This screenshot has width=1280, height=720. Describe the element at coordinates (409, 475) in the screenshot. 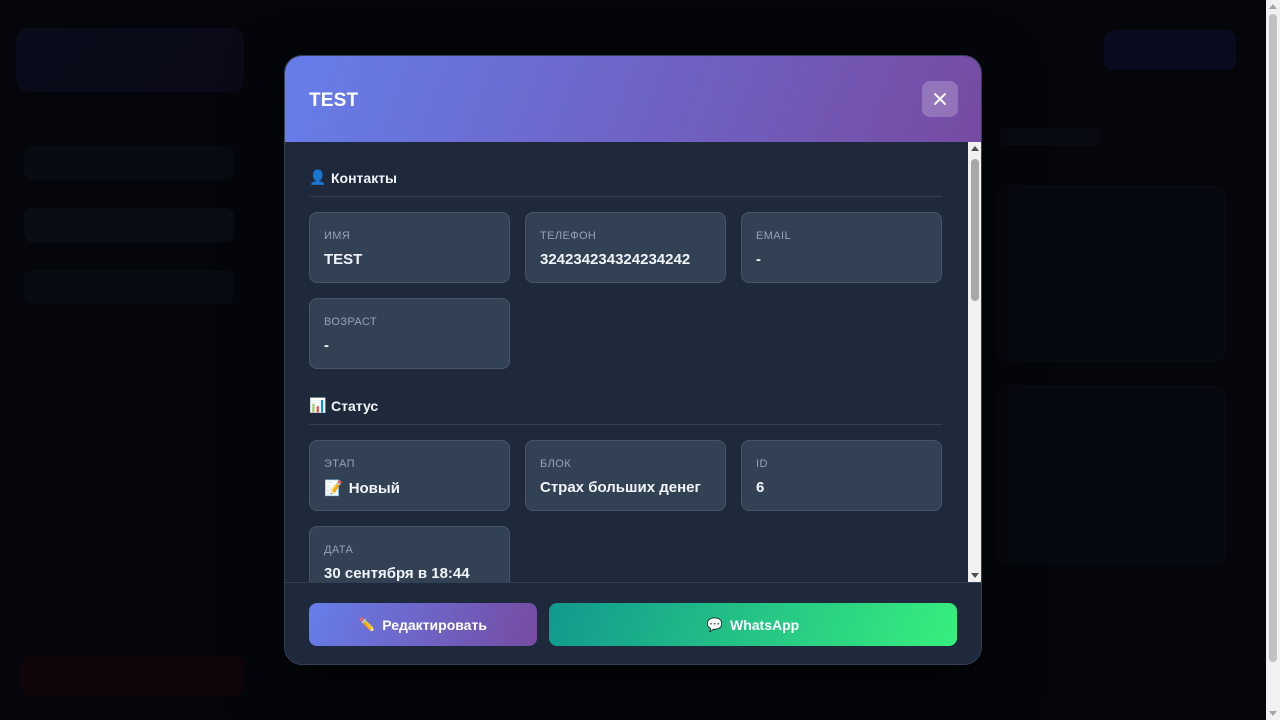

I see `field-stage: Этап 📝 Новый` at that location.